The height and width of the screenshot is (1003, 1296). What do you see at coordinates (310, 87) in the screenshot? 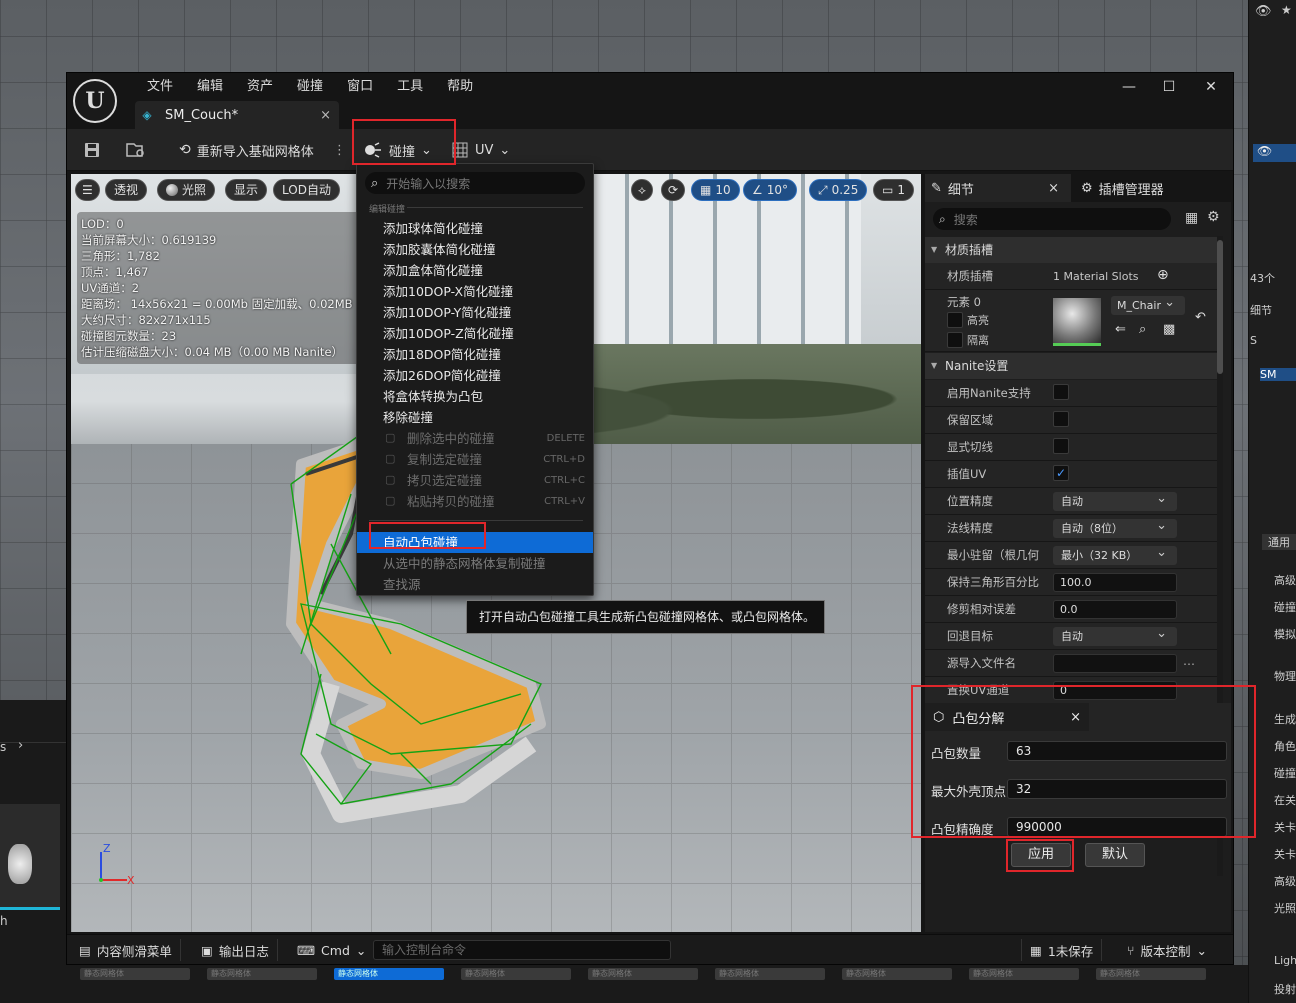
I see `menu-collision: 碰撞` at bounding box center [310, 87].